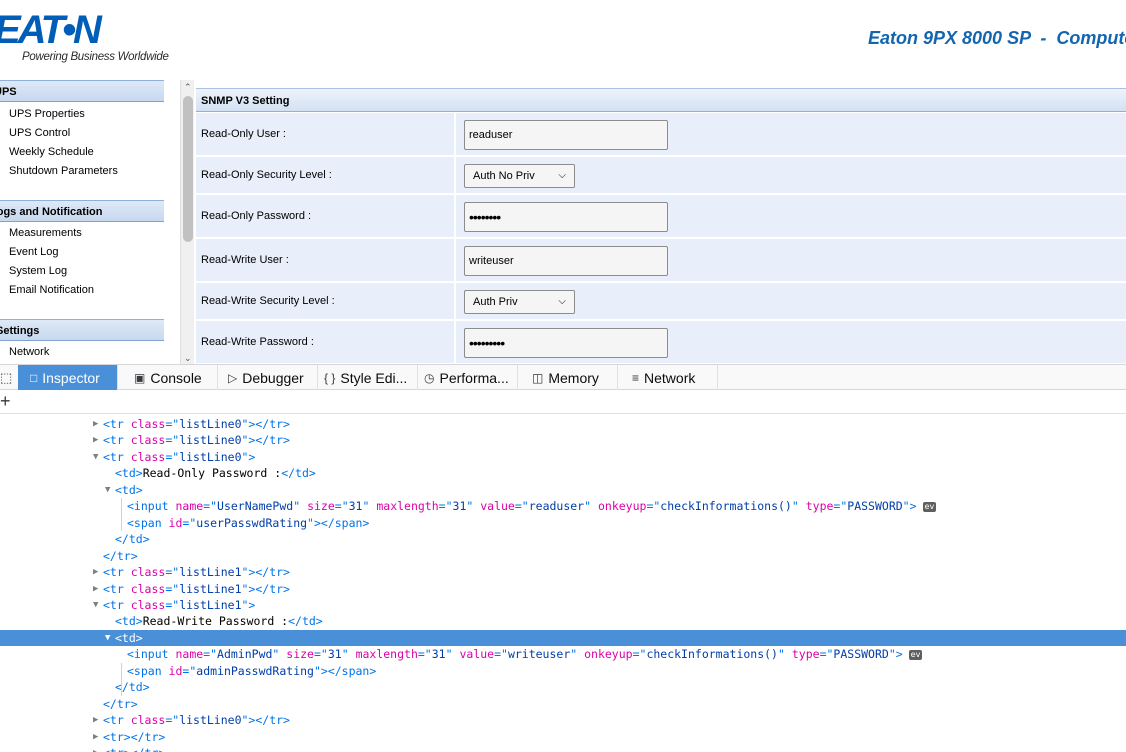 The height and width of the screenshot is (752, 1126). I want to click on nav-item-measurements: Measurements, so click(45, 233).